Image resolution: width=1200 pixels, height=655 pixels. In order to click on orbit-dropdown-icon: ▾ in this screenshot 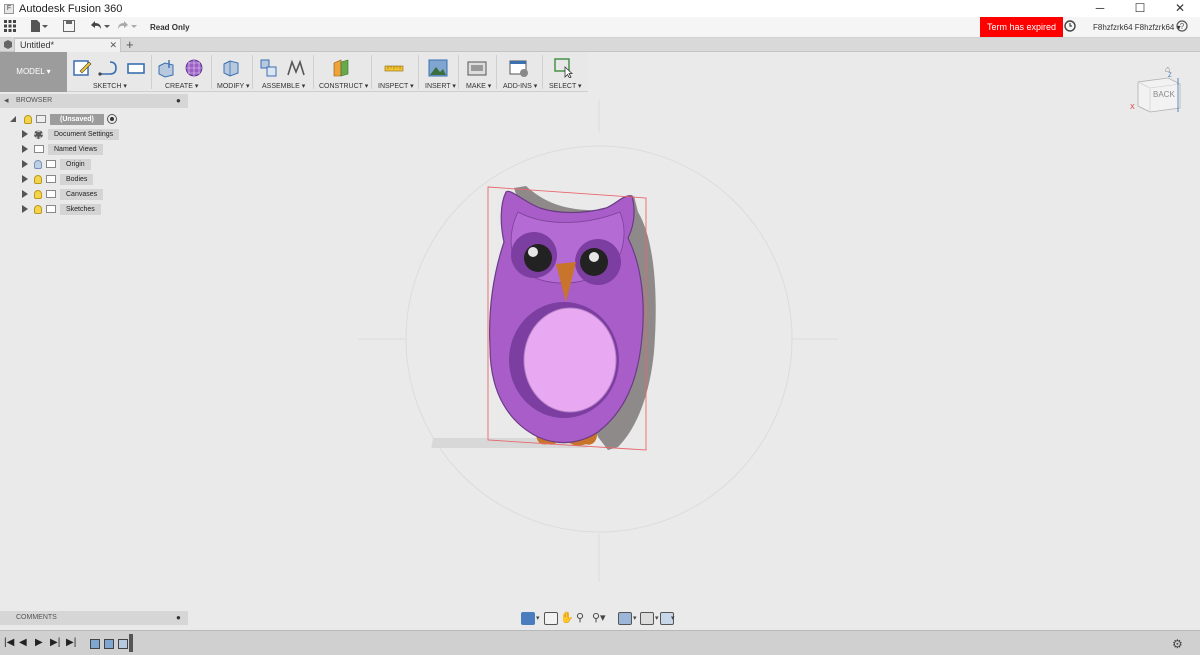, I will do `click(538, 618)`.